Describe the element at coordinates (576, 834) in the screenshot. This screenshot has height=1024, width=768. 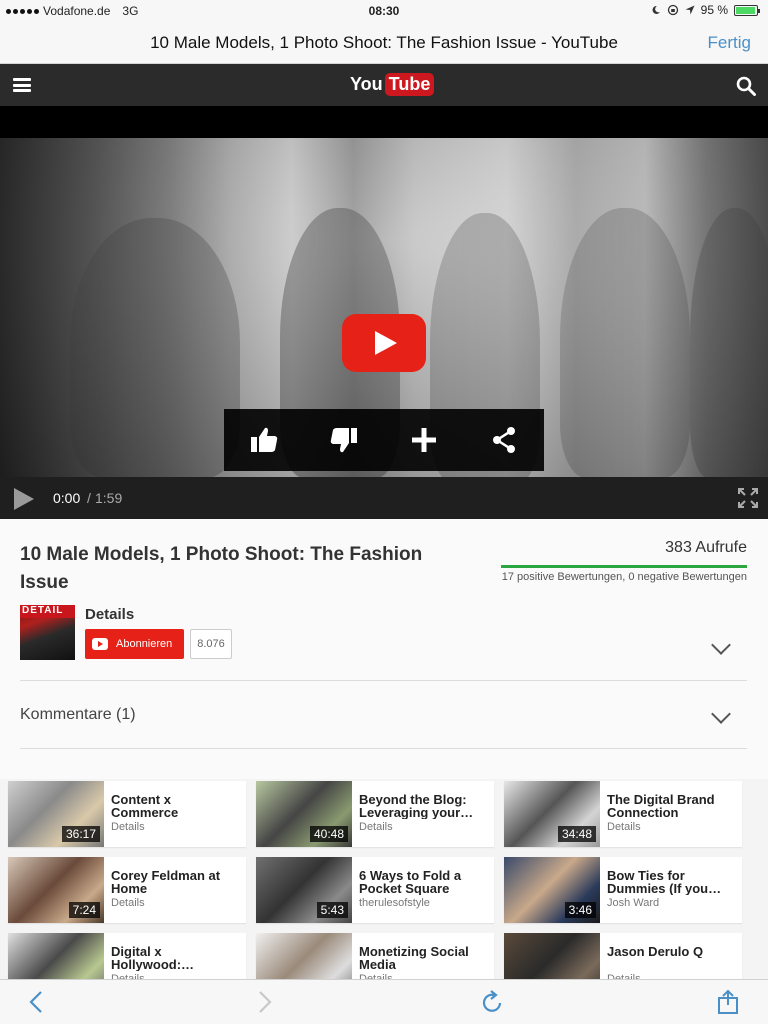
I see `video-duration: 34:48` at that location.